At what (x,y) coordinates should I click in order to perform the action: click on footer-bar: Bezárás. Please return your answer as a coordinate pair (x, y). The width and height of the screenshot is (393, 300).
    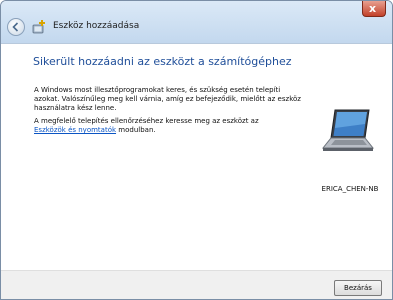
    Looking at the image, I should click on (196, 284).